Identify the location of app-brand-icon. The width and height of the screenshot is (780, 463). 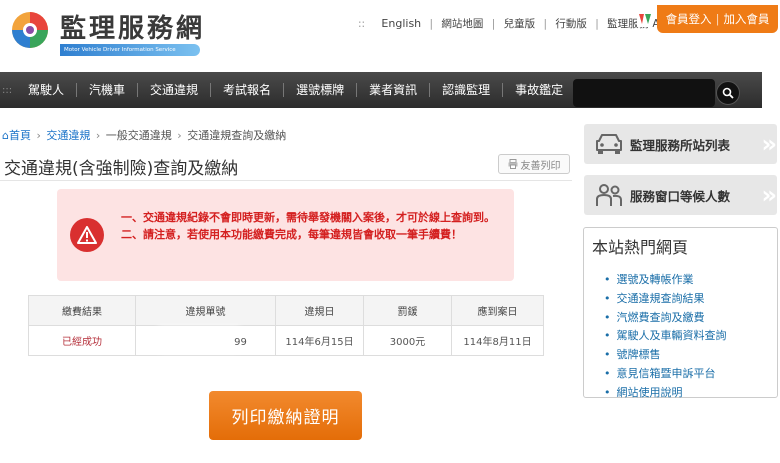
(645, 19).